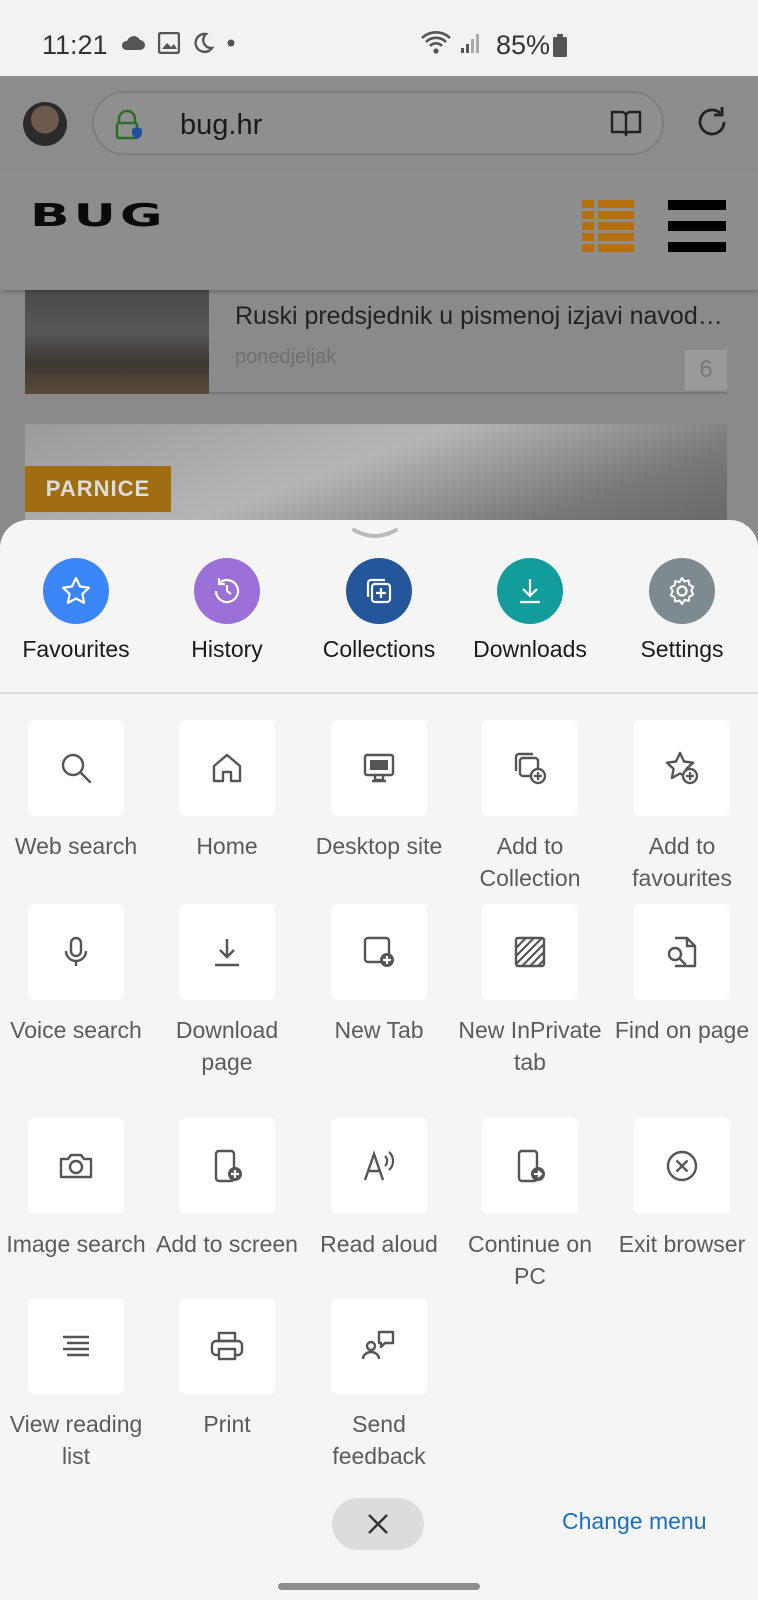  I want to click on reader-mode-icon, so click(626, 123).